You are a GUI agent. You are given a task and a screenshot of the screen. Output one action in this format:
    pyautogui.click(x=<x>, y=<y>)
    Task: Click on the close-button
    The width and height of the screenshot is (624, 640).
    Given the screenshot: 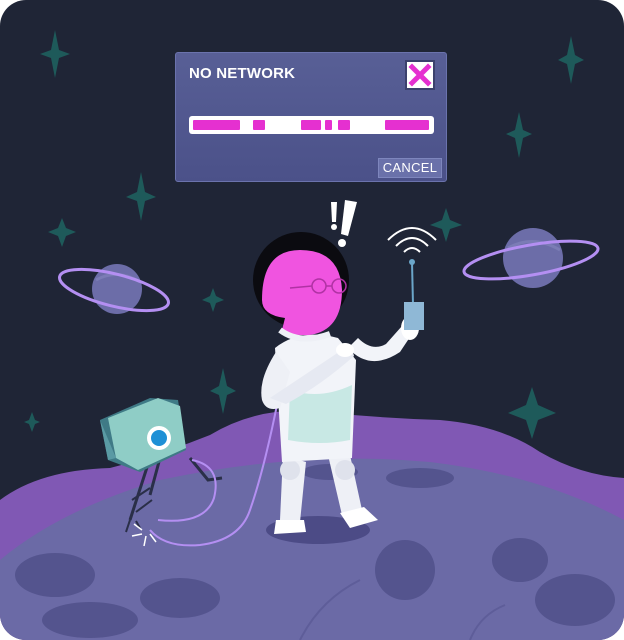 What is the action you would take?
    pyautogui.click(x=420, y=75)
    